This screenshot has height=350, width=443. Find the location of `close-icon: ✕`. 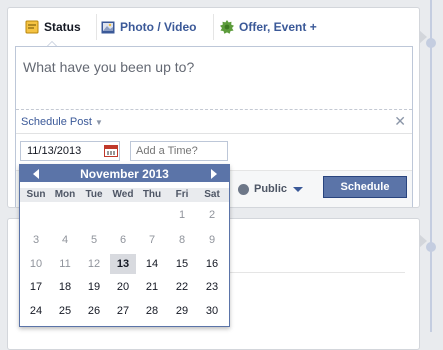

close-icon: ✕ is located at coordinates (400, 121).